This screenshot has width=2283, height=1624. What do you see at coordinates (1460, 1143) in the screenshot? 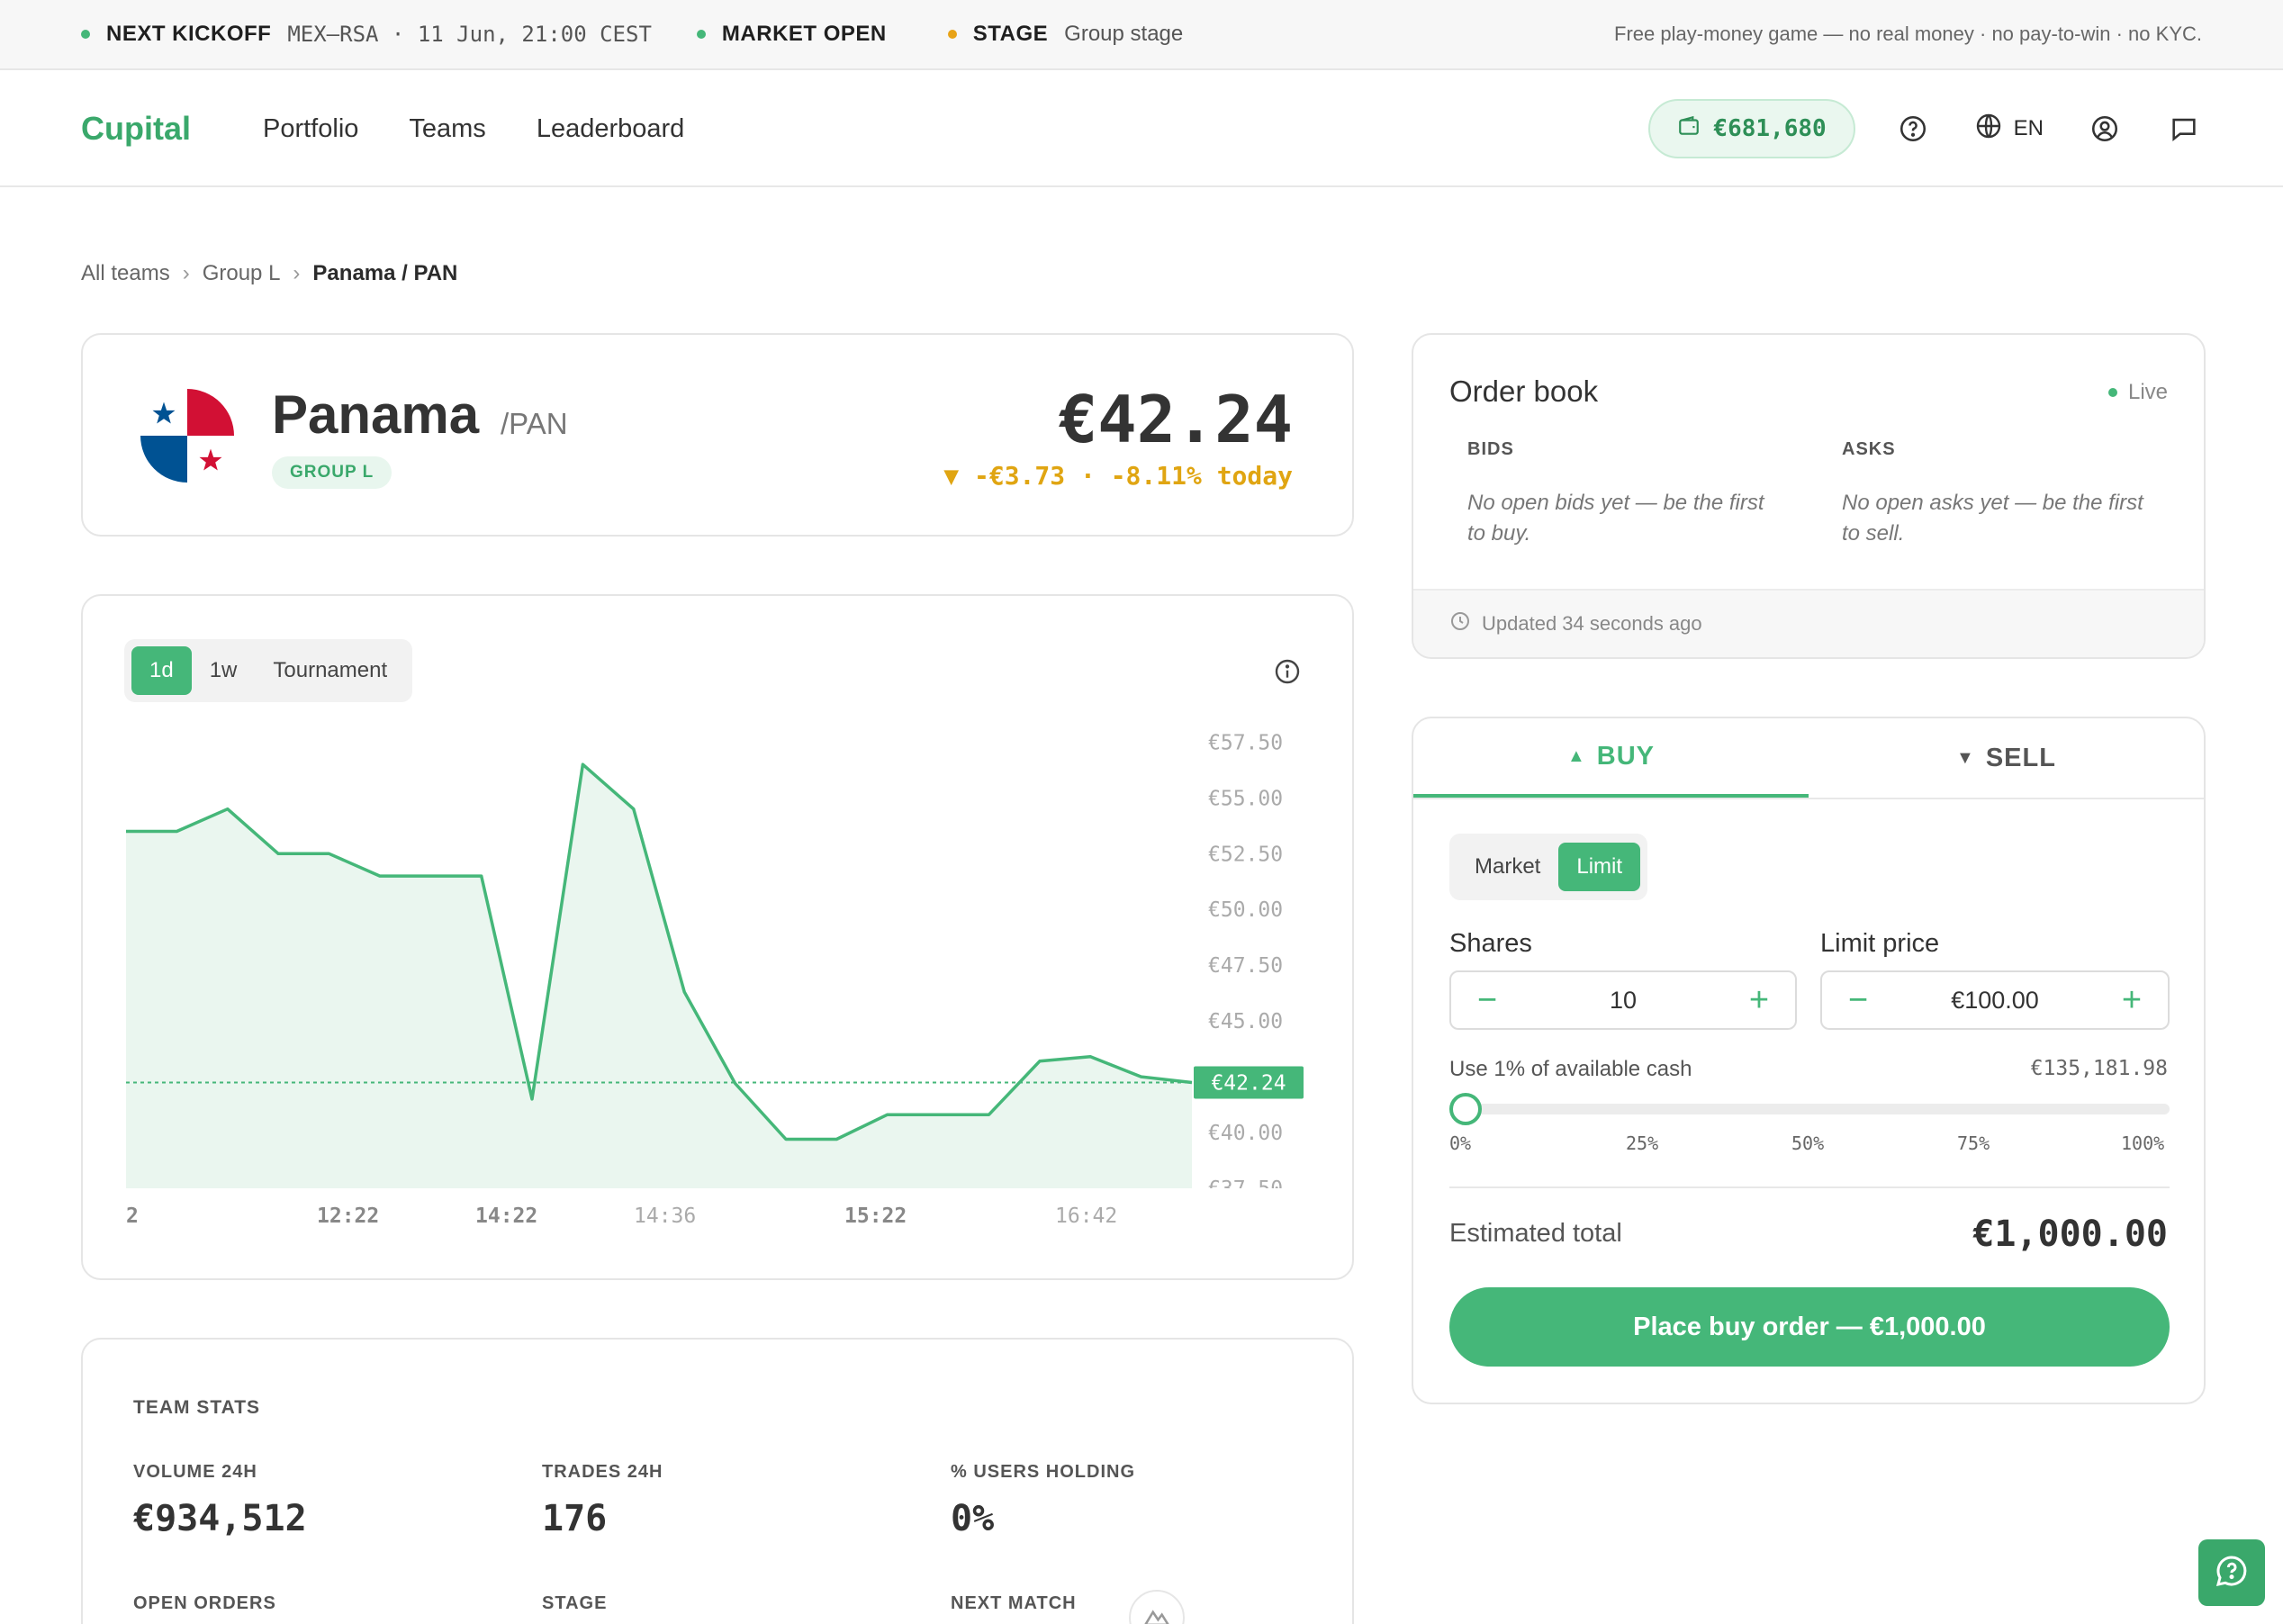
I see `slider-tick: 0%` at bounding box center [1460, 1143].